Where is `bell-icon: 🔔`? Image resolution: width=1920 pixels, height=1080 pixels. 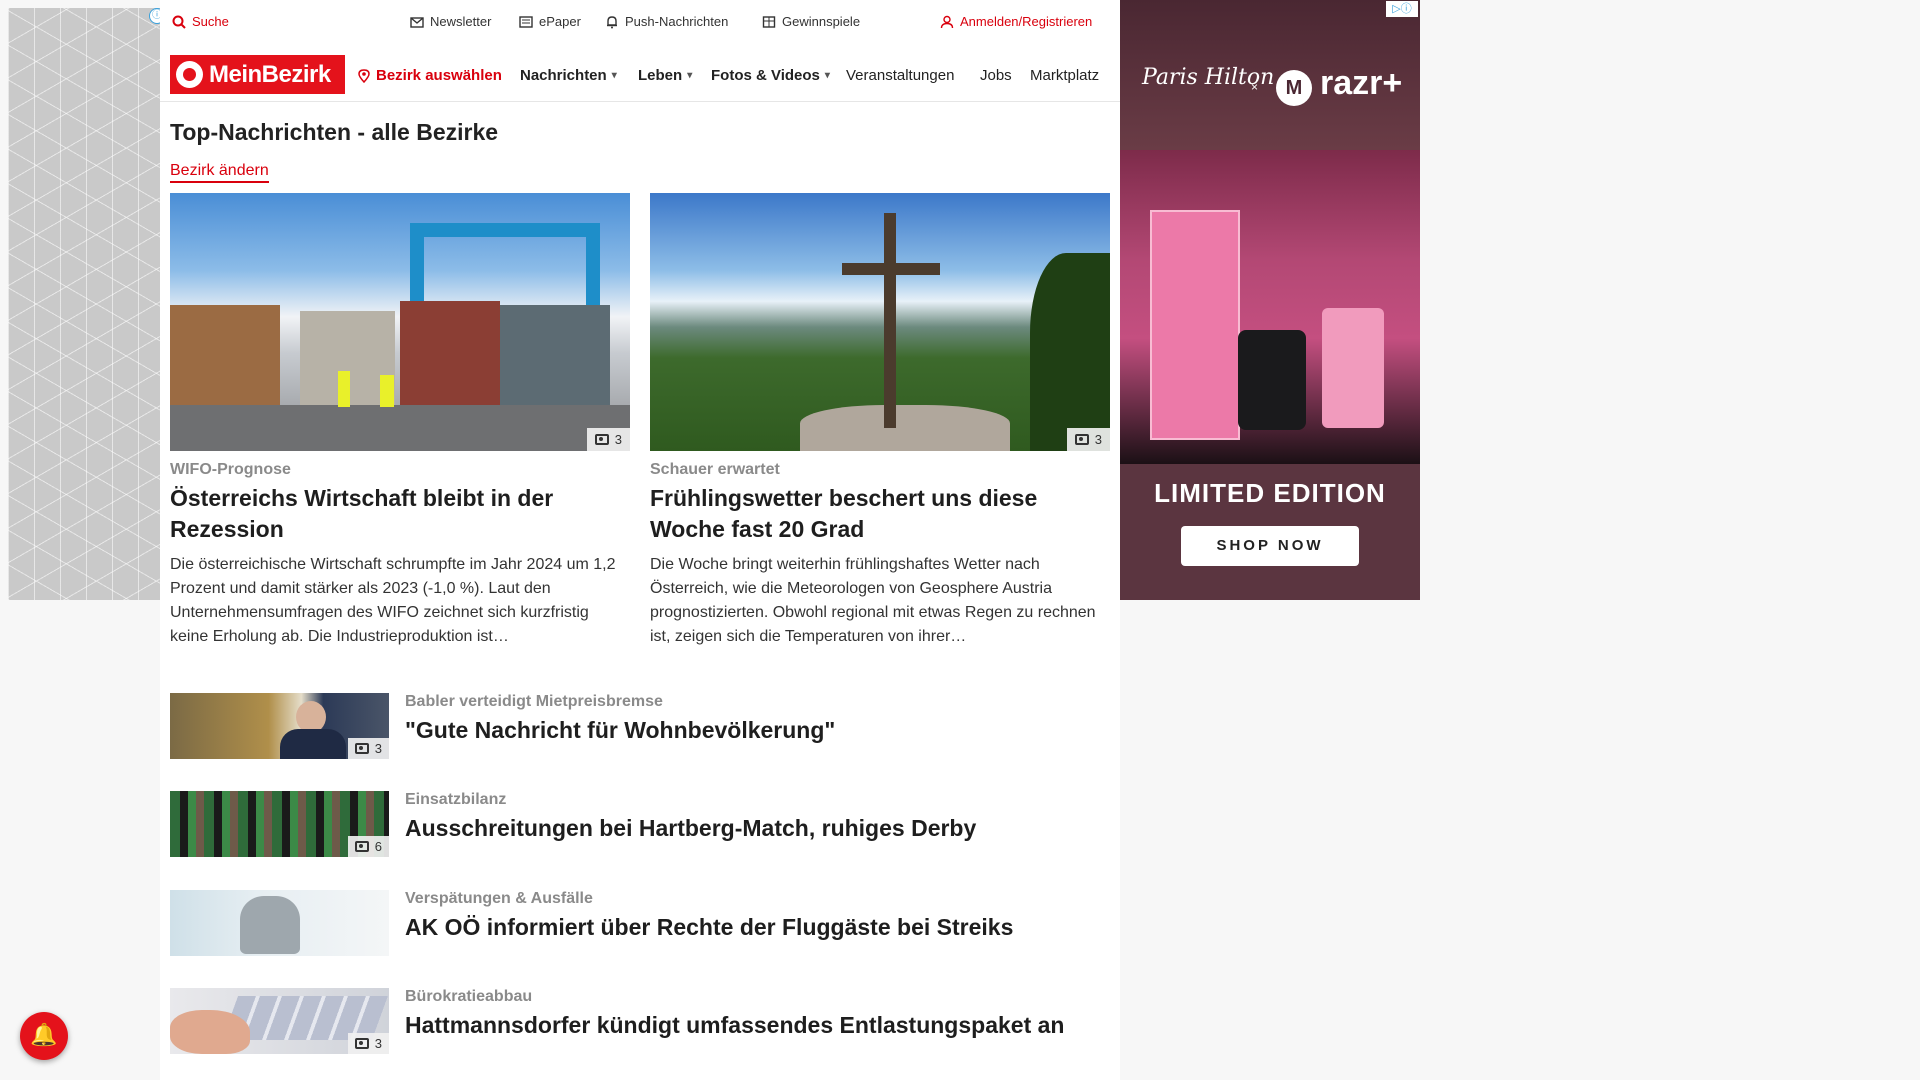
bell-icon: 🔔 is located at coordinates (44, 1035).